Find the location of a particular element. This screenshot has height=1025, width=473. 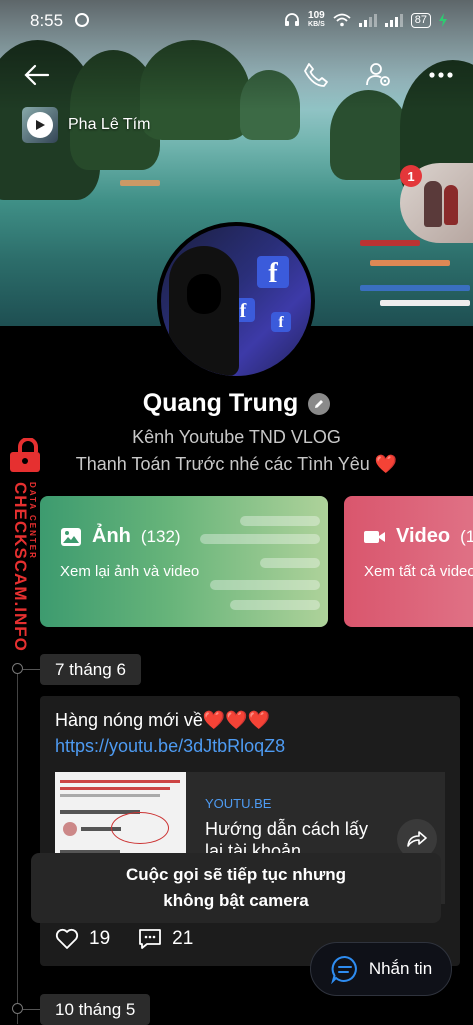

voice-call-button is located at coordinates (316, 75).